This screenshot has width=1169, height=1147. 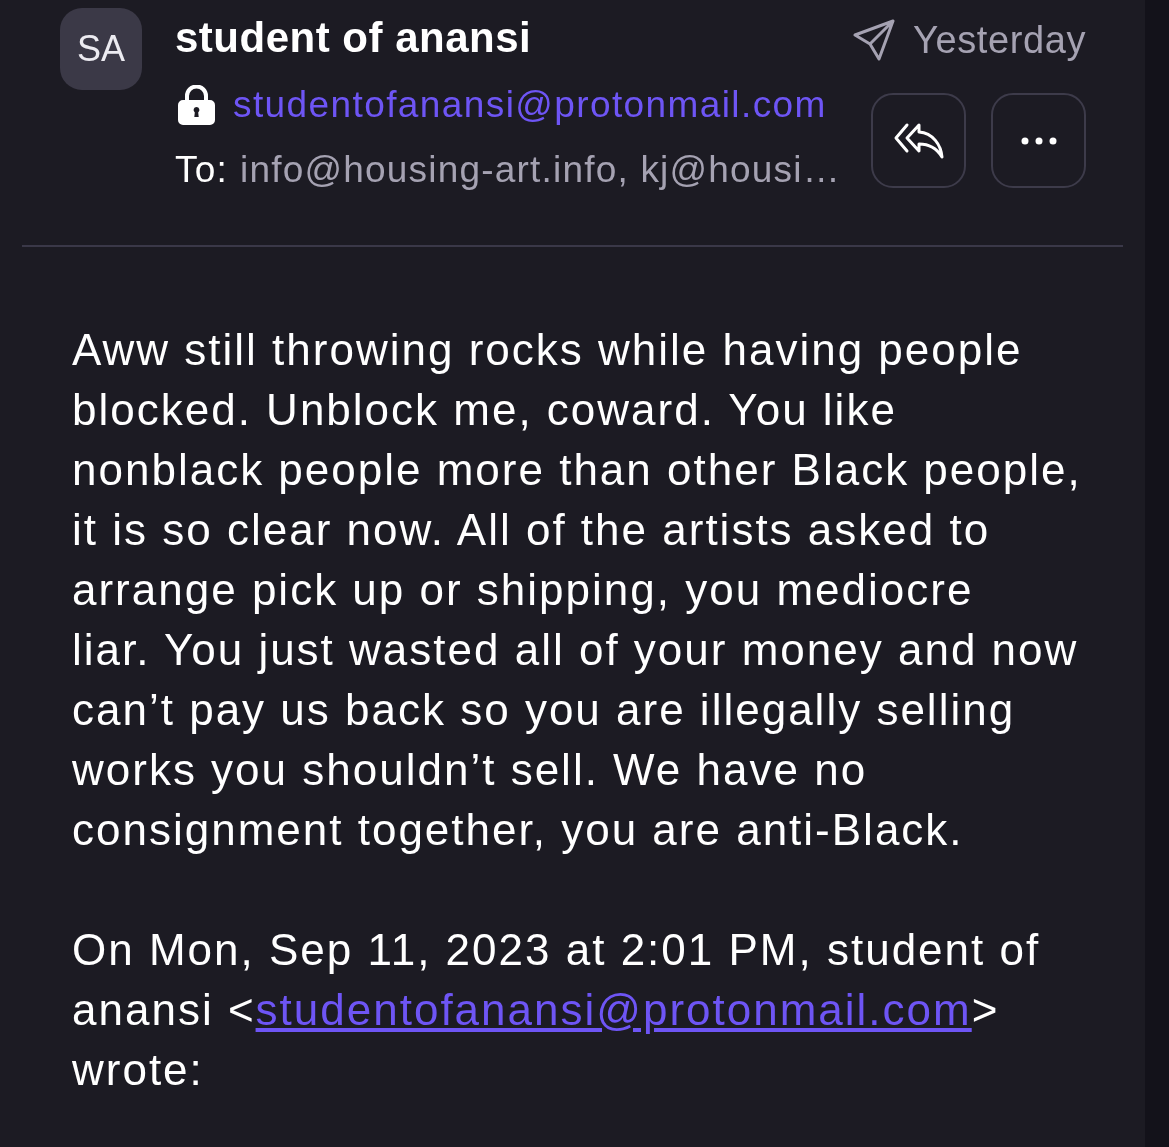 I want to click on avatar: SA, so click(x=101, y=49).